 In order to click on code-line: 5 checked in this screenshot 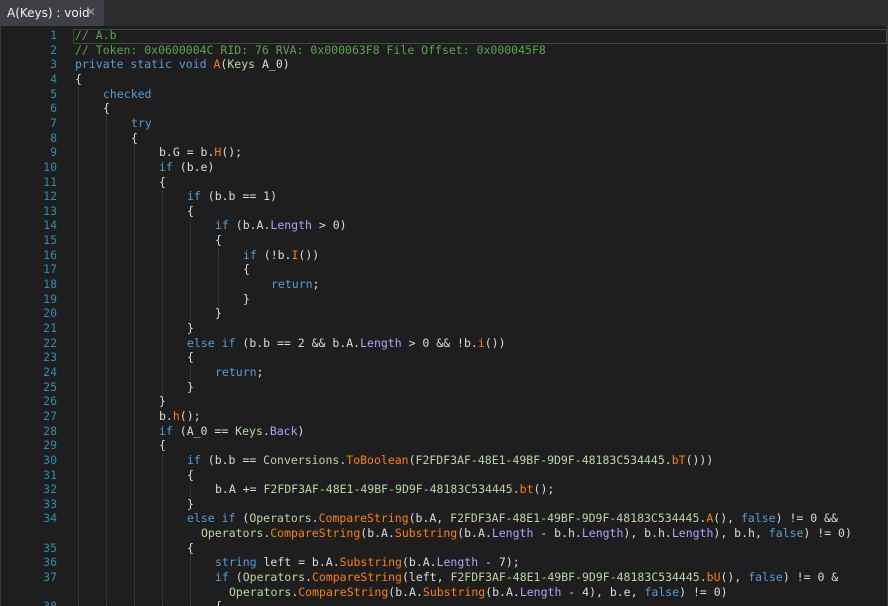, I will do `click(444, 94)`.